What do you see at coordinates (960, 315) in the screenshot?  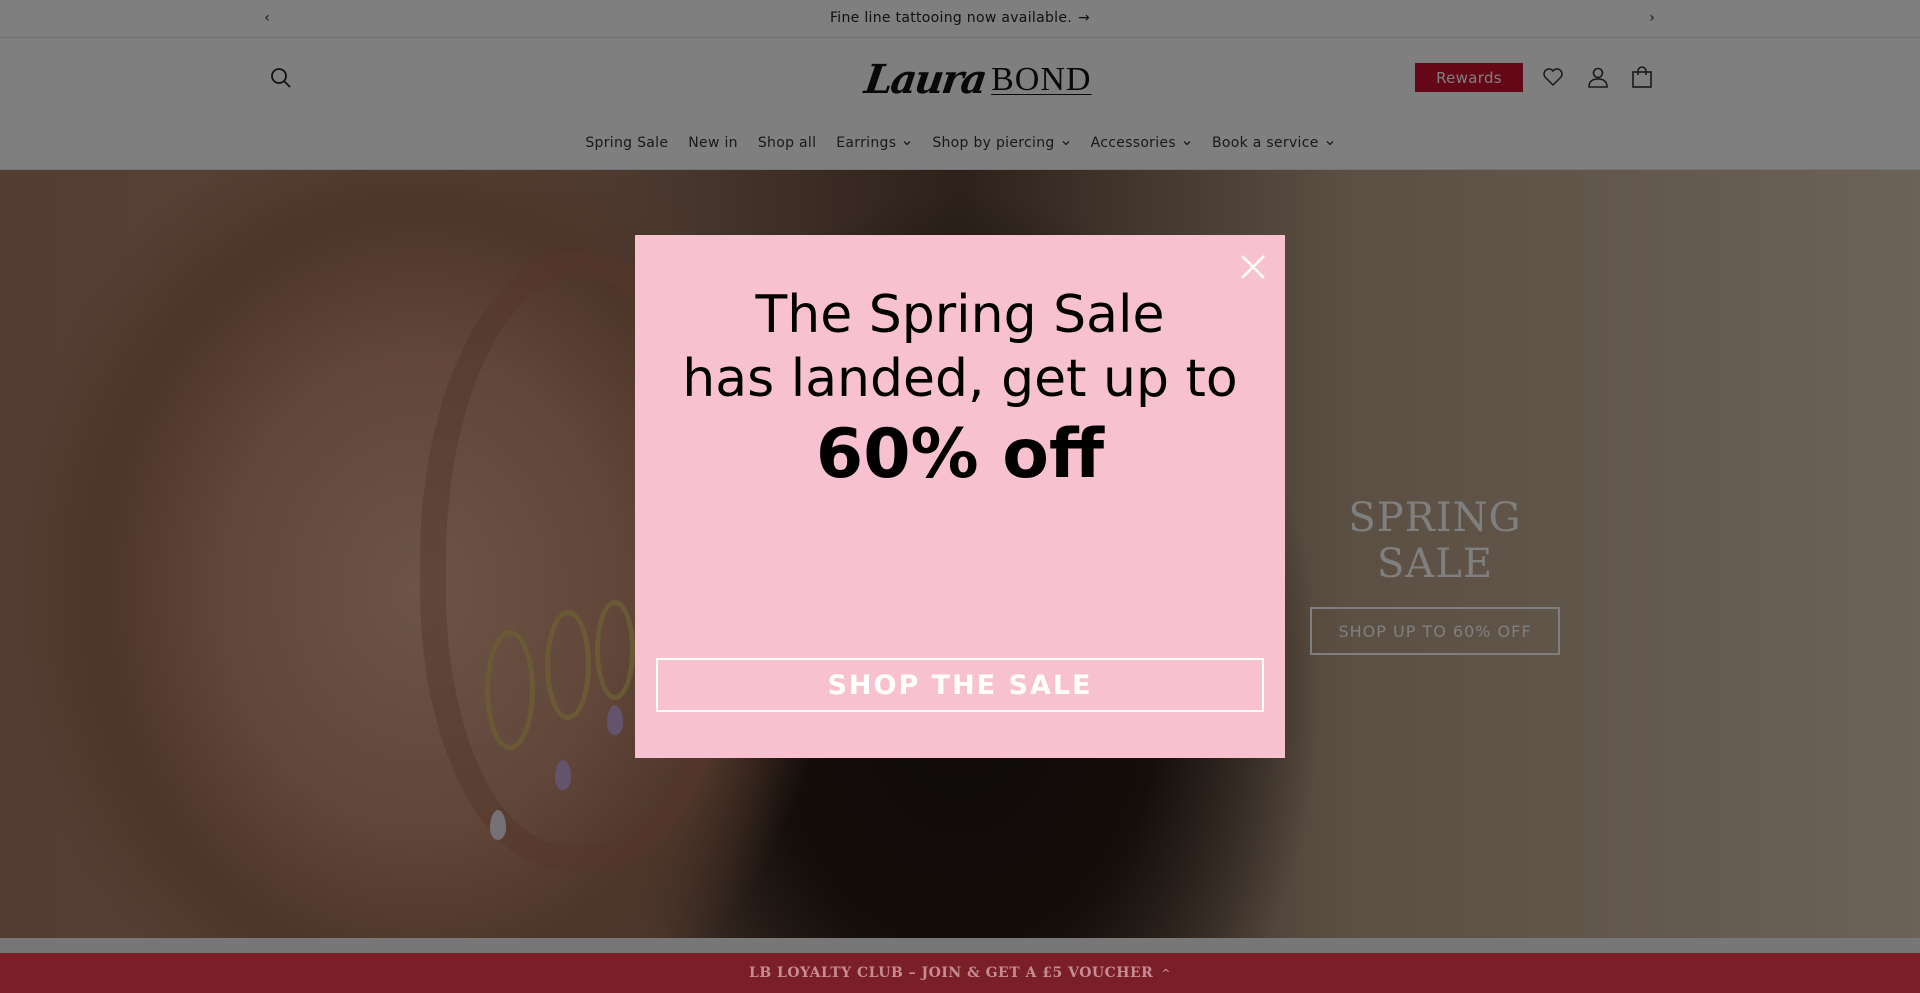 I see `popup-headline-1: The Spring Sale` at bounding box center [960, 315].